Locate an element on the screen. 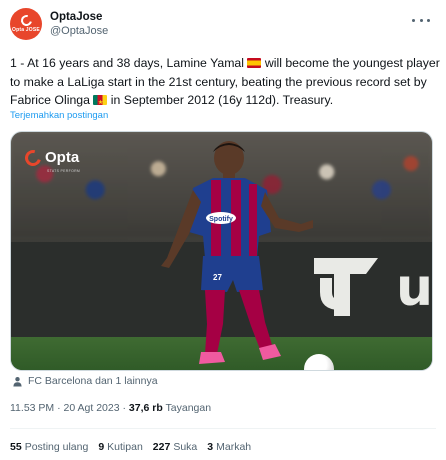  views-label: Tayangan is located at coordinates (187, 408).